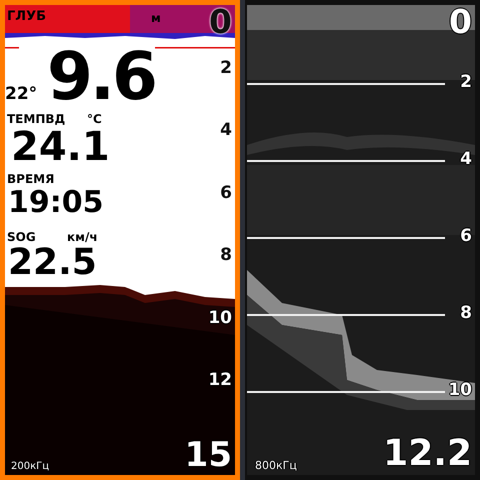 The image size is (480, 480). What do you see at coordinates (56, 203) in the screenshot?
I see `readout-value: 19:05` at bounding box center [56, 203].